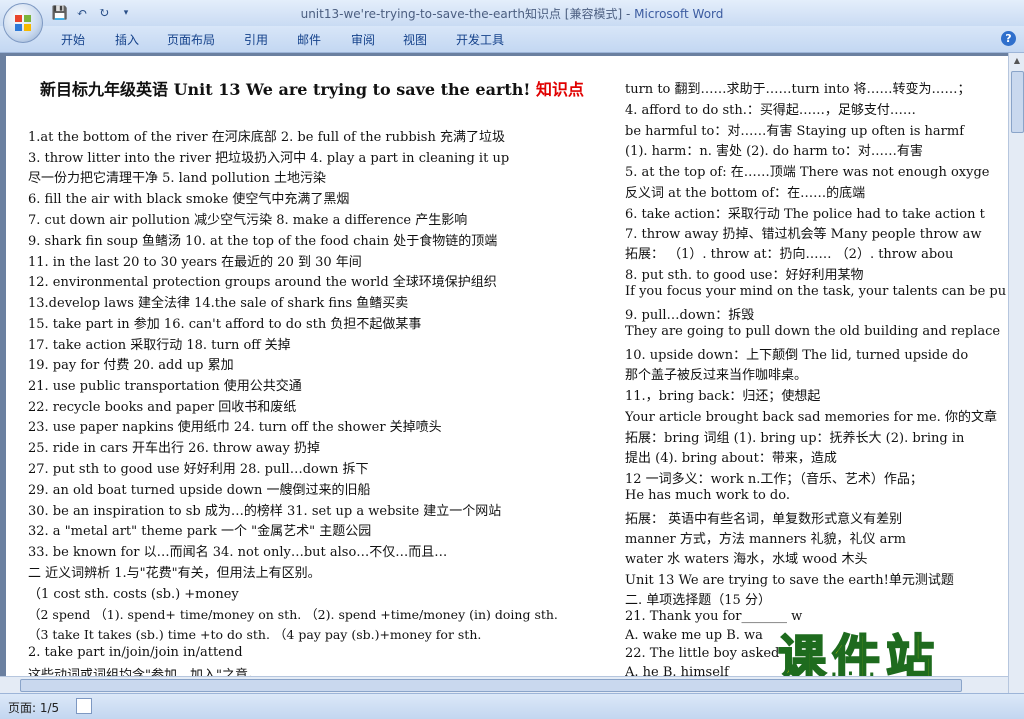 This screenshot has height=719, width=1024. I want to click on list-item: 12 一词多义：work n.工作；（音乐、艺术）作品；, so click(774, 479).